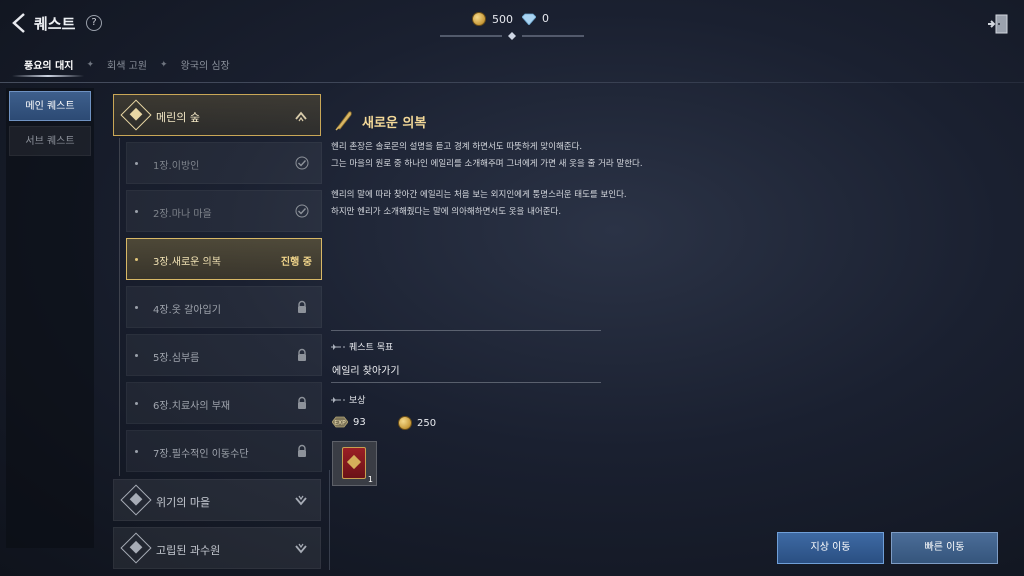  Describe the element at coordinates (201, 454) in the screenshot. I see `quest-label: 7장.필수적인 이동수단` at that location.